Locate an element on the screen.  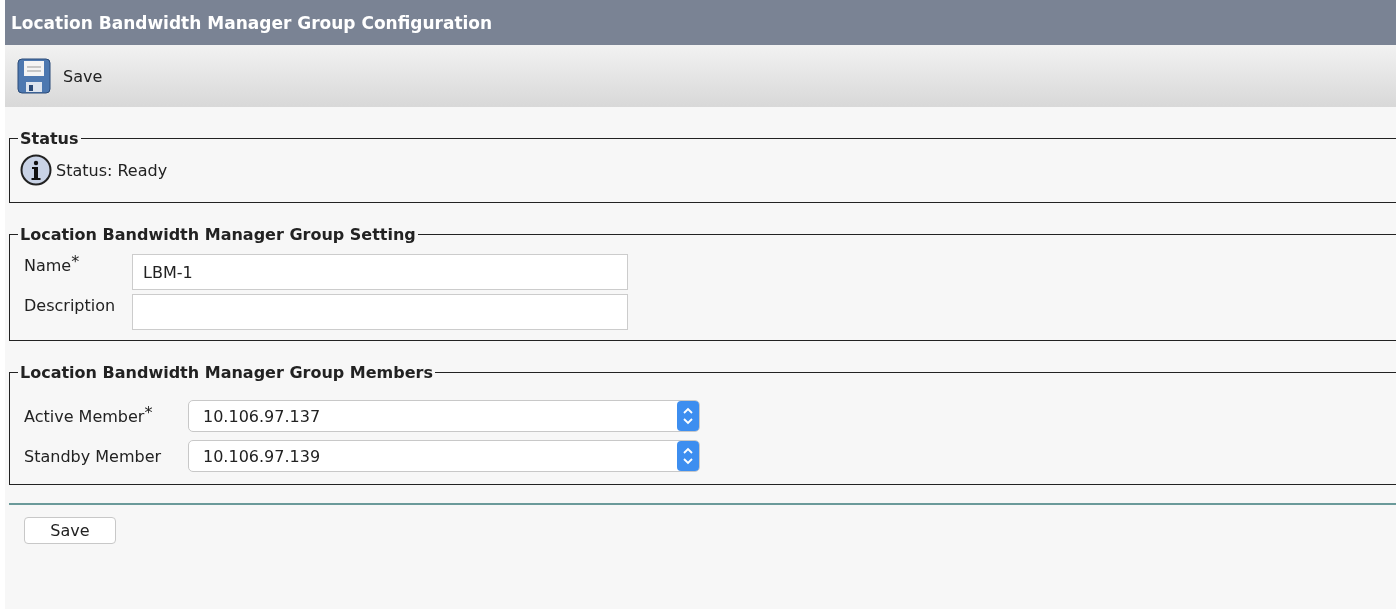
input-field: LBM-1 is located at coordinates (380, 272).